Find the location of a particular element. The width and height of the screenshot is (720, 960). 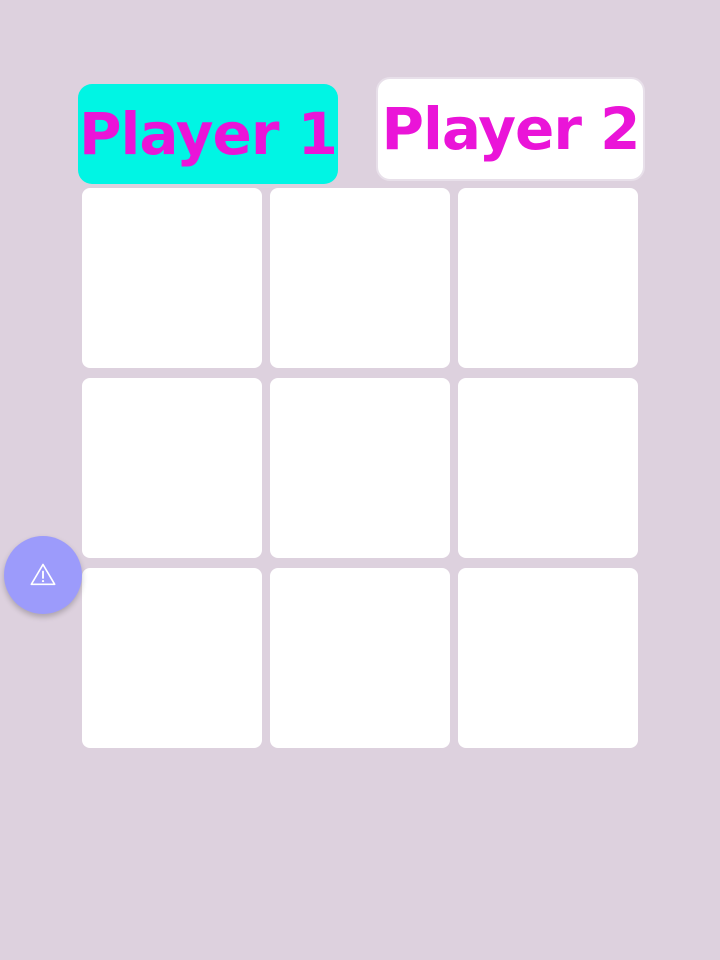

warning-fab-button is located at coordinates (43, 575).